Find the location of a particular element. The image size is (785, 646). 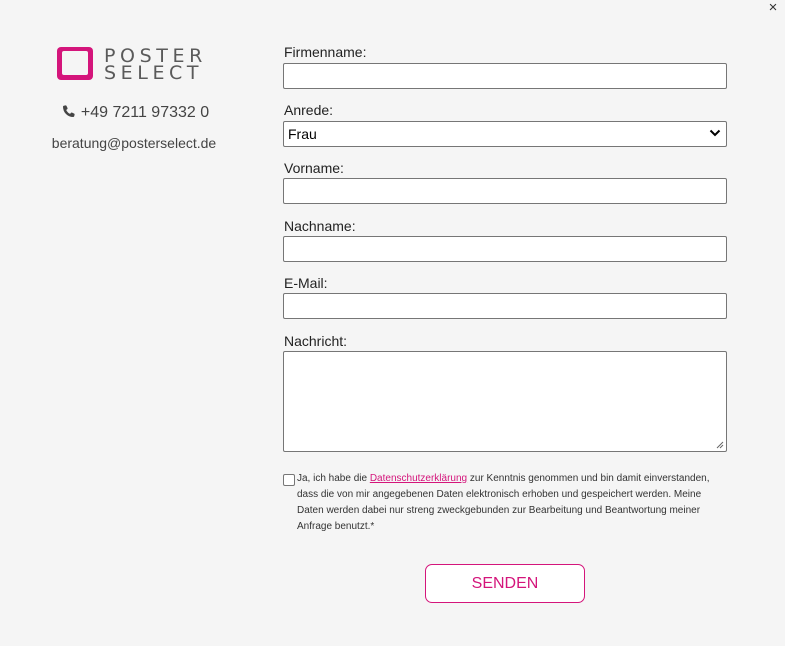

send-button: SENDEN is located at coordinates (505, 583).